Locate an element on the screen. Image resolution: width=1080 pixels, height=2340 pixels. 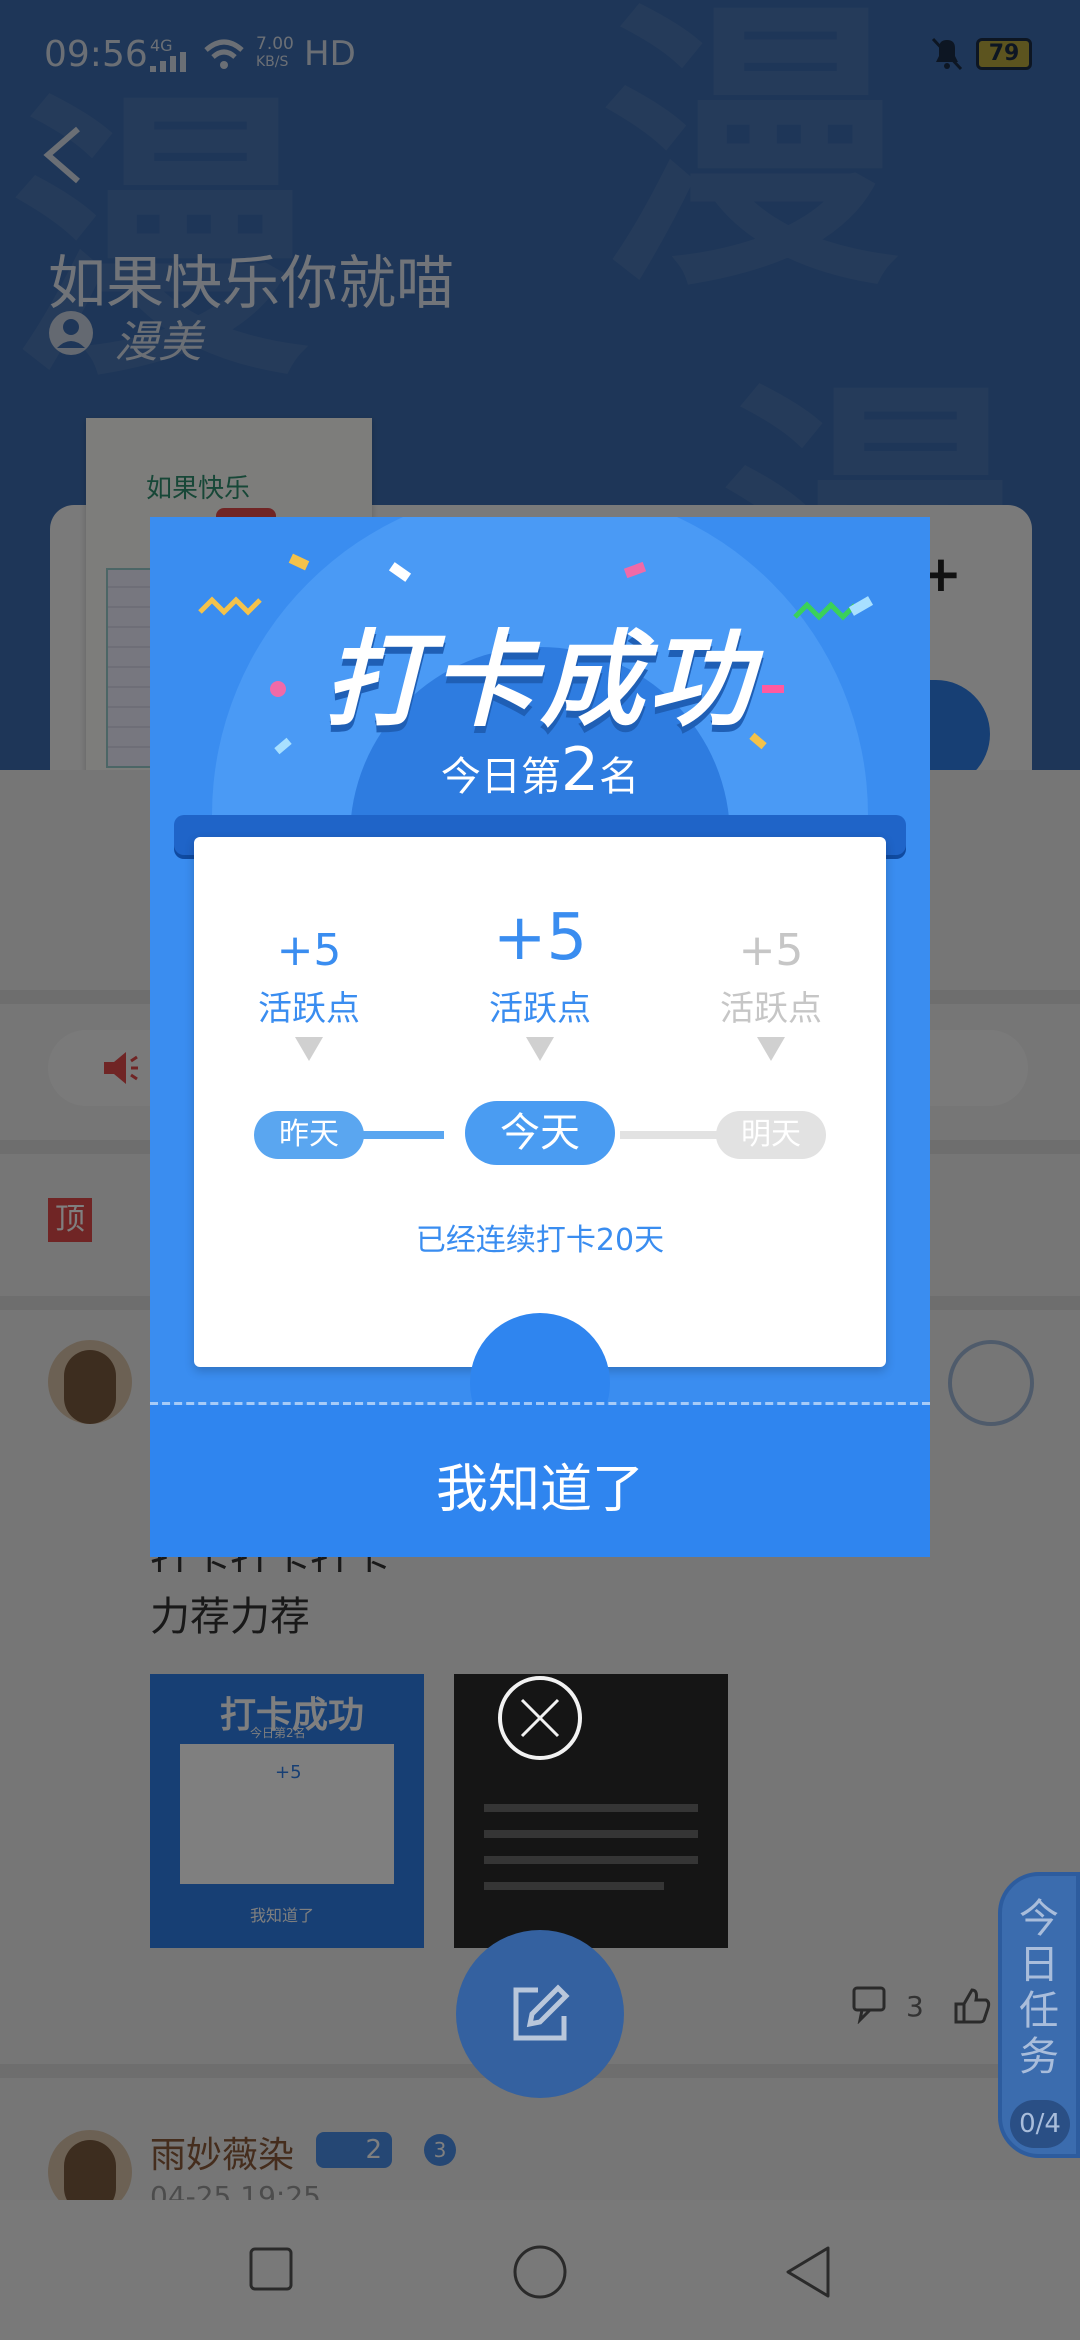
close-icon is located at coordinates (540, 1718).